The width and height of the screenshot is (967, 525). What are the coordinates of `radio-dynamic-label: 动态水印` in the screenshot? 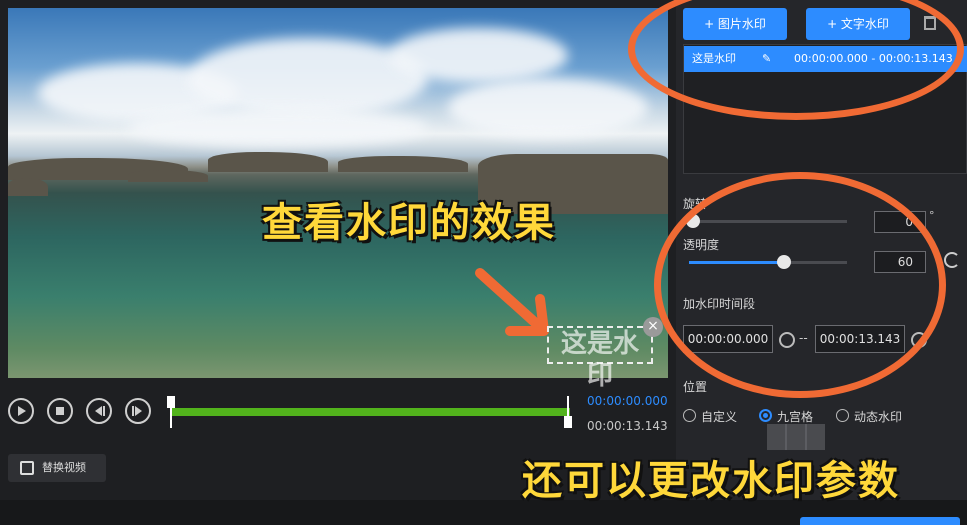 It's located at (878, 416).